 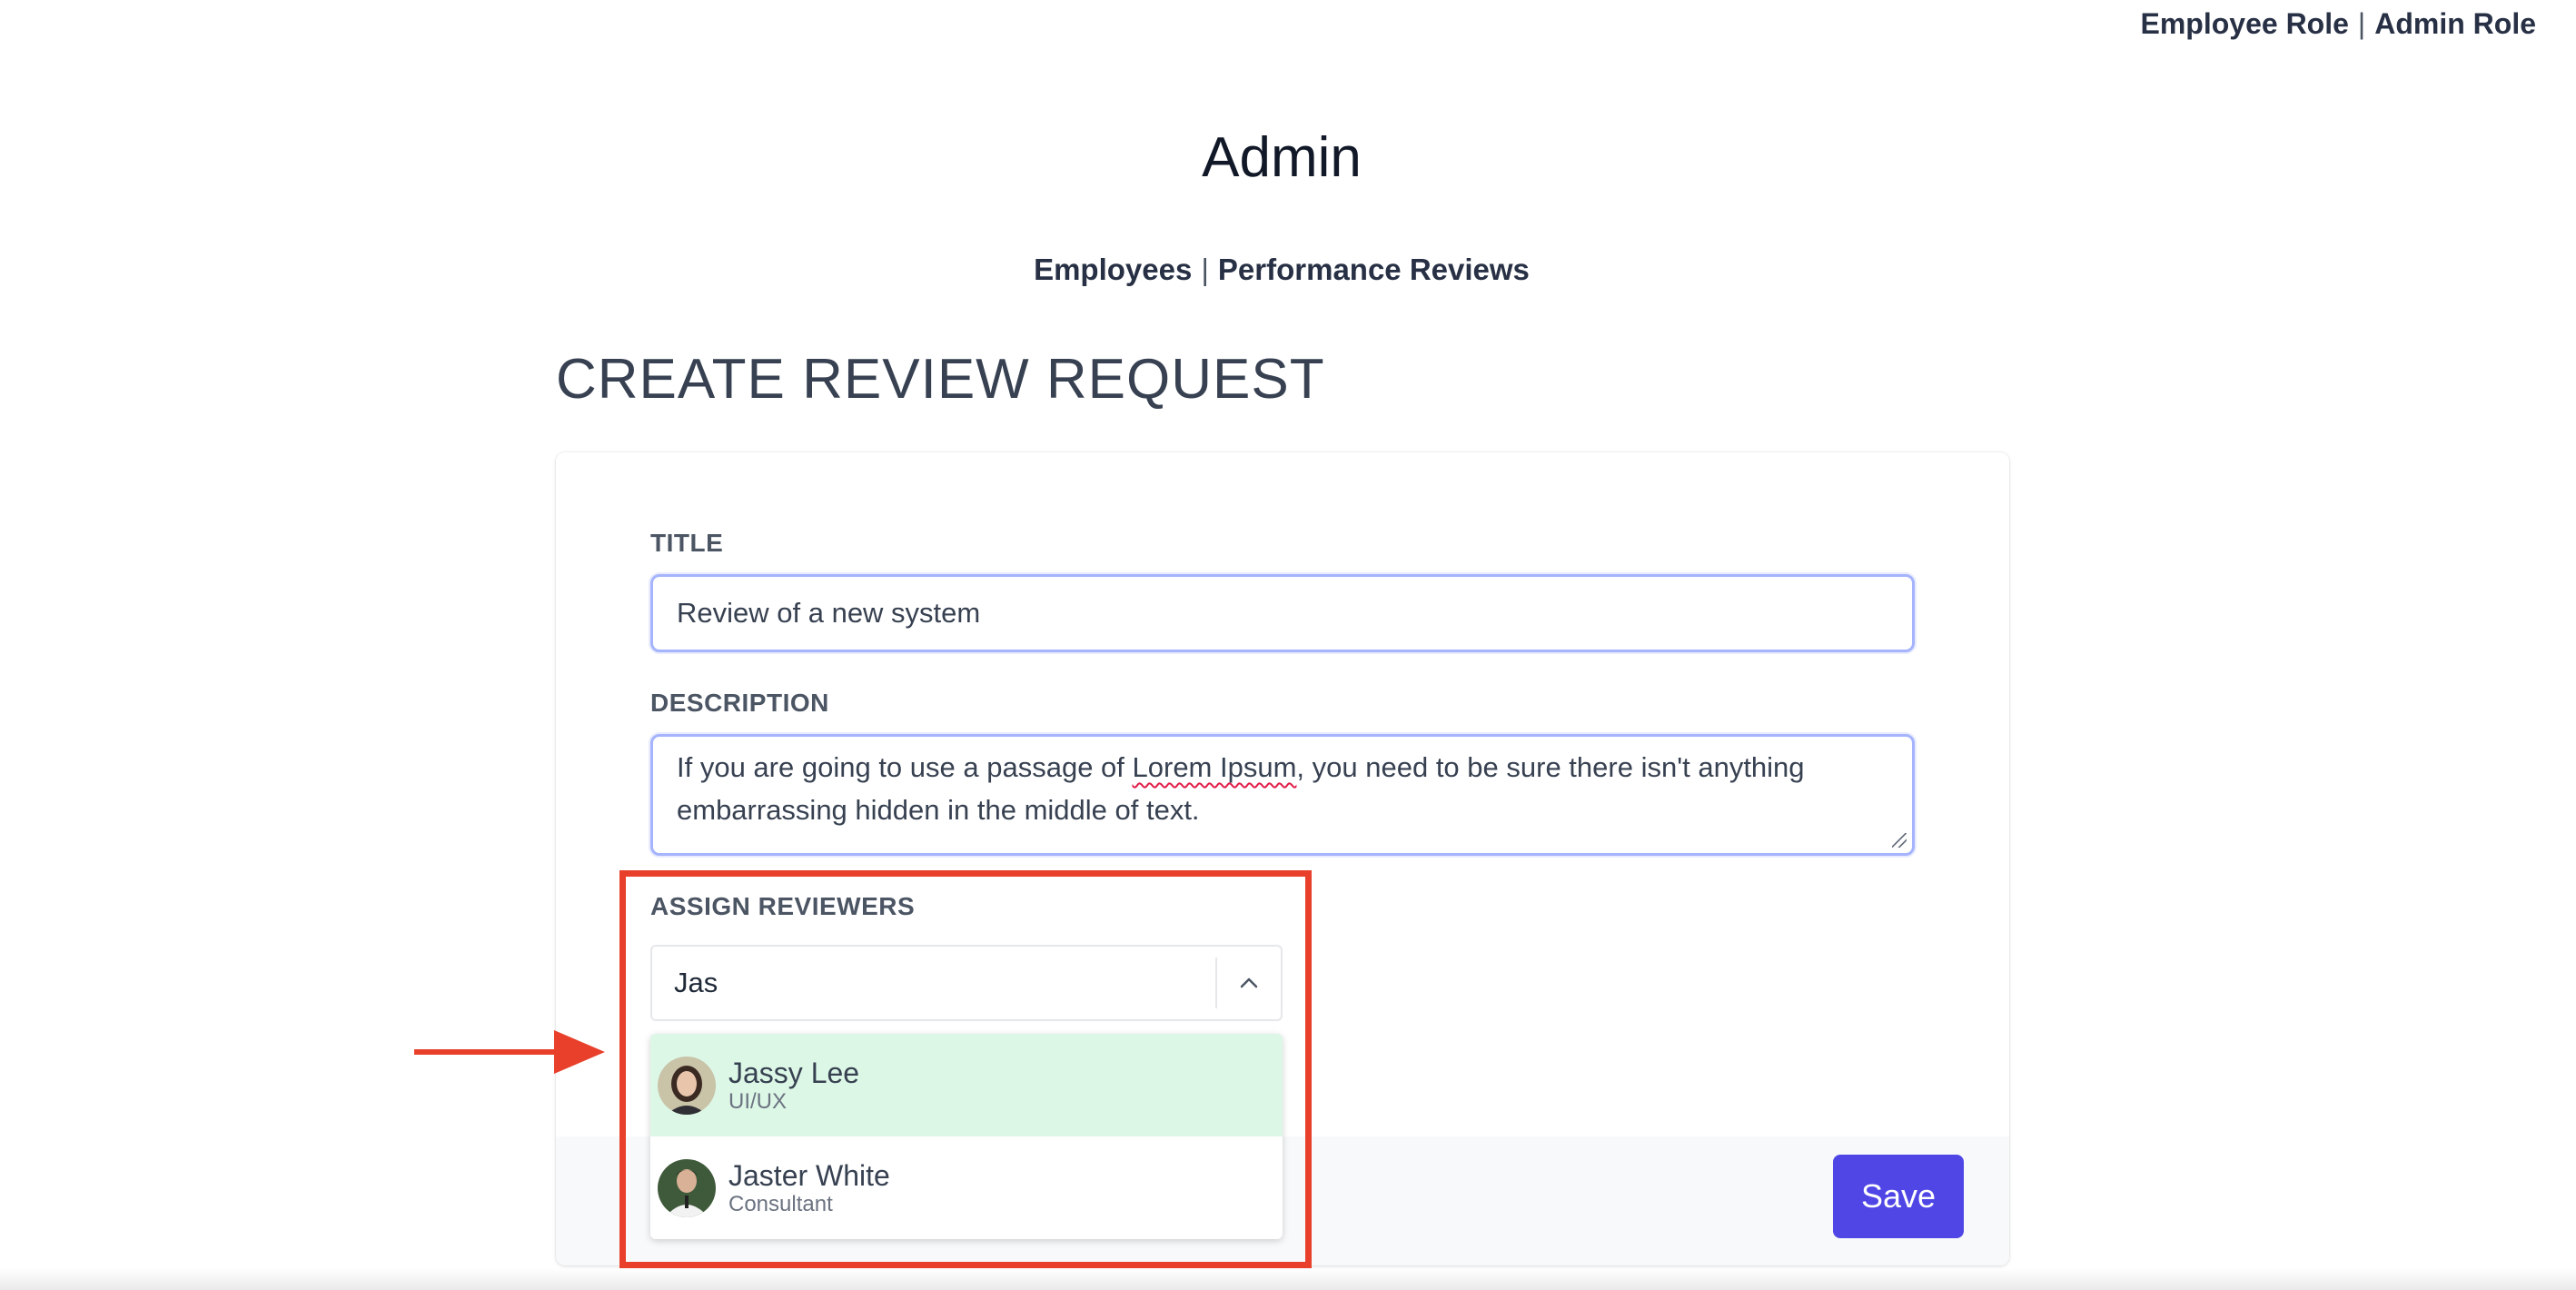 What do you see at coordinates (1282, 157) in the screenshot?
I see `site-title: Admin` at bounding box center [1282, 157].